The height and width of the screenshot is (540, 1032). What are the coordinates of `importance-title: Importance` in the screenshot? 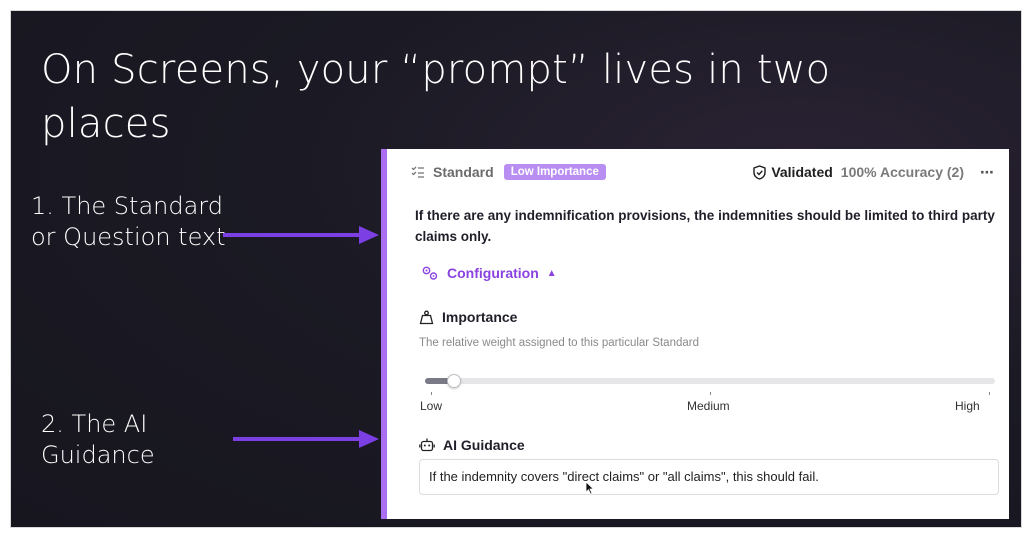 It's located at (480, 317).